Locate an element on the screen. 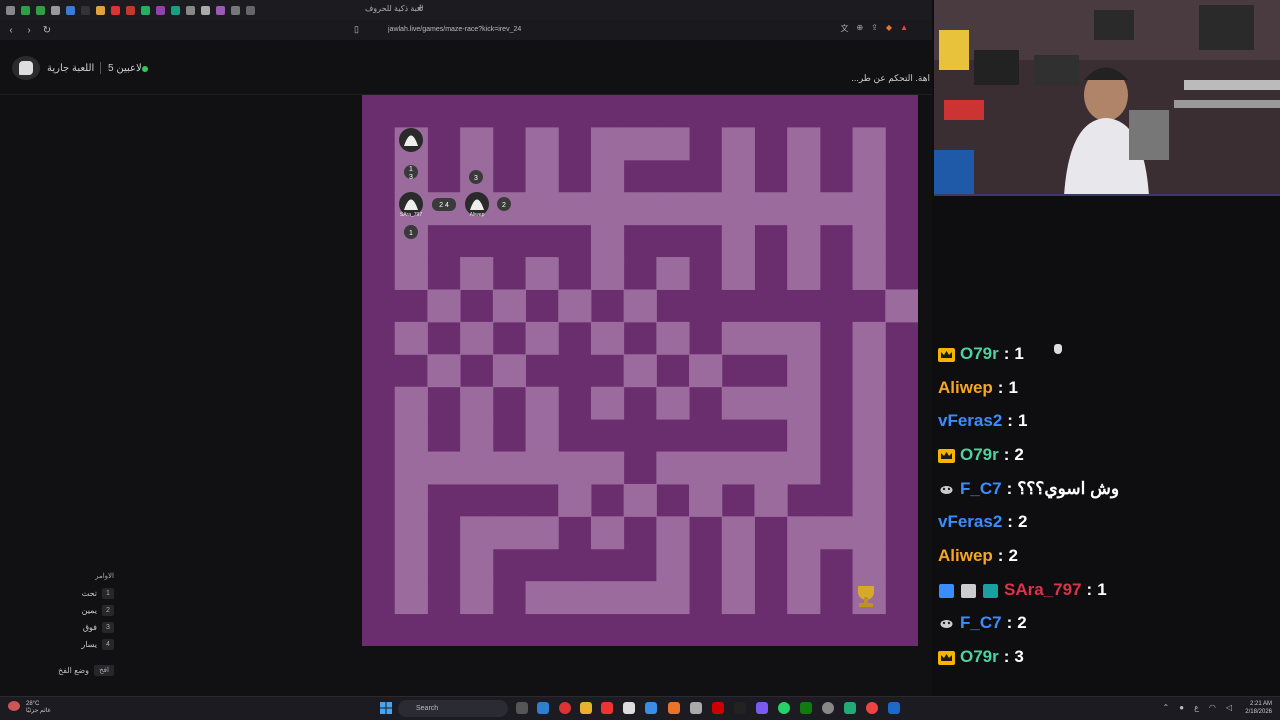  netflix-icon is located at coordinates (718, 708).